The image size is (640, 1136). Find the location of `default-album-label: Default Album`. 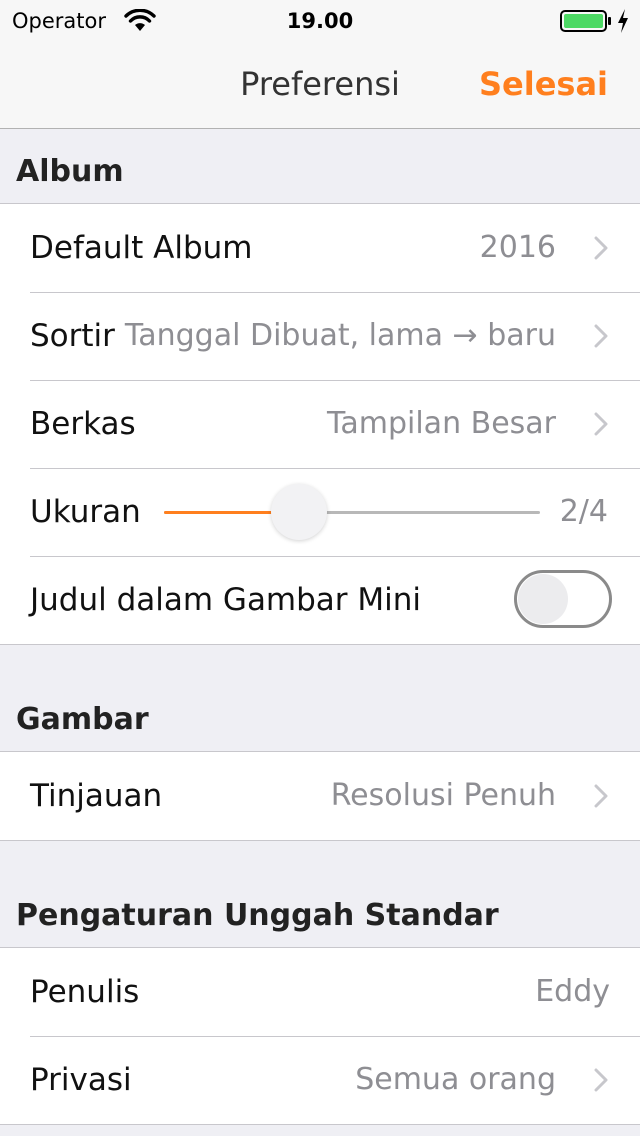

default-album-label: Default Album is located at coordinates (141, 248).